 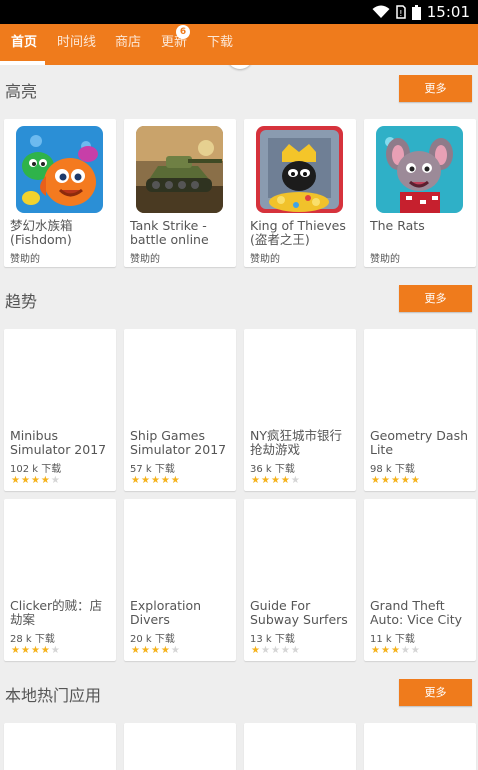 What do you see at coordinates (435, 298) in the screenshot?
I see `more-button-trending: 更多` at bounding box center [435, 298].